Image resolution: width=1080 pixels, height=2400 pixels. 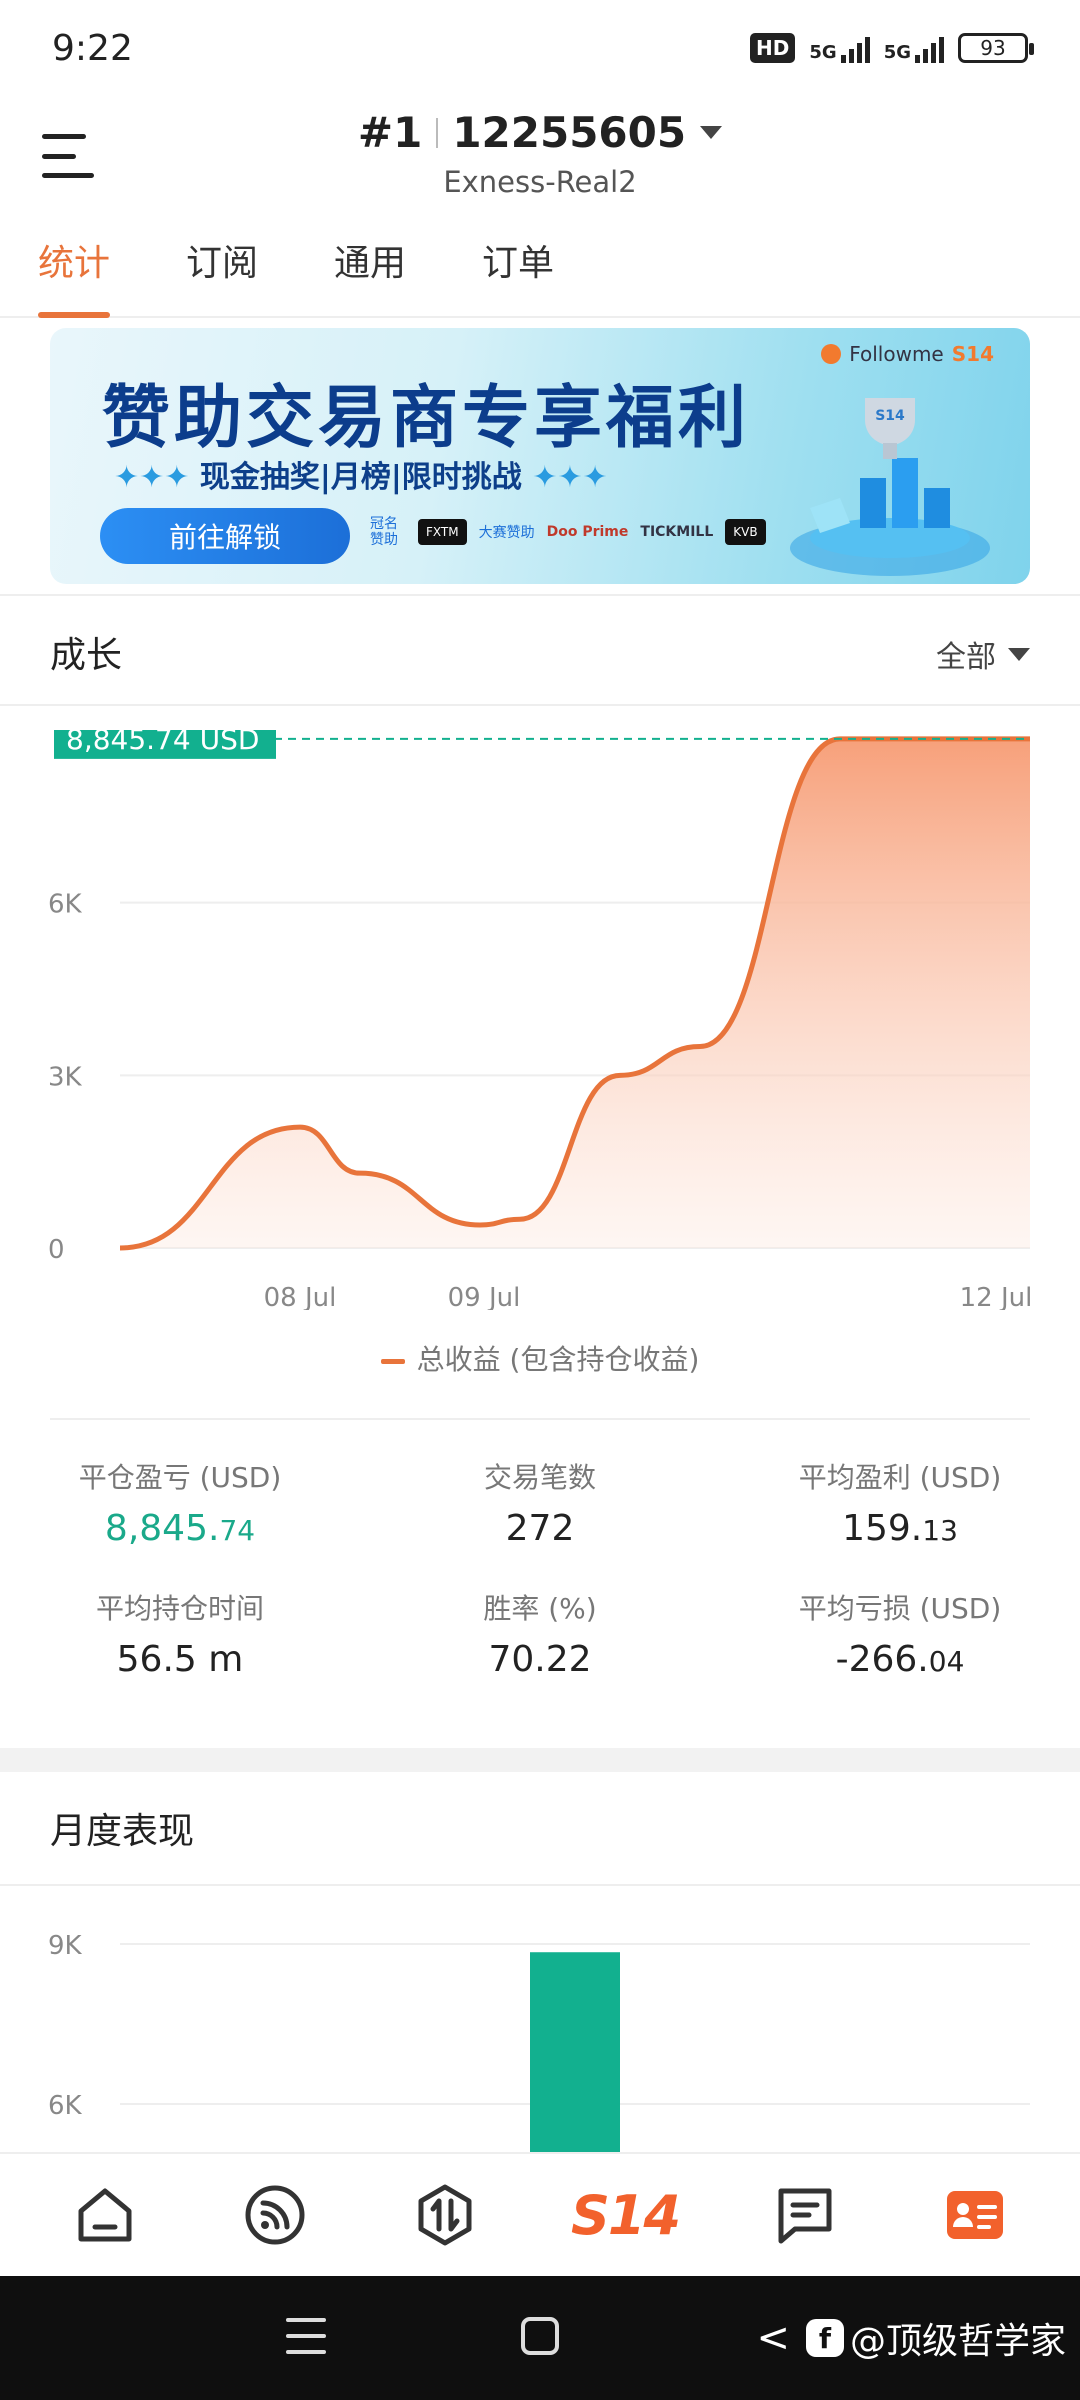 I want to click on growth-title: 成长, so click(x=86, y=655).